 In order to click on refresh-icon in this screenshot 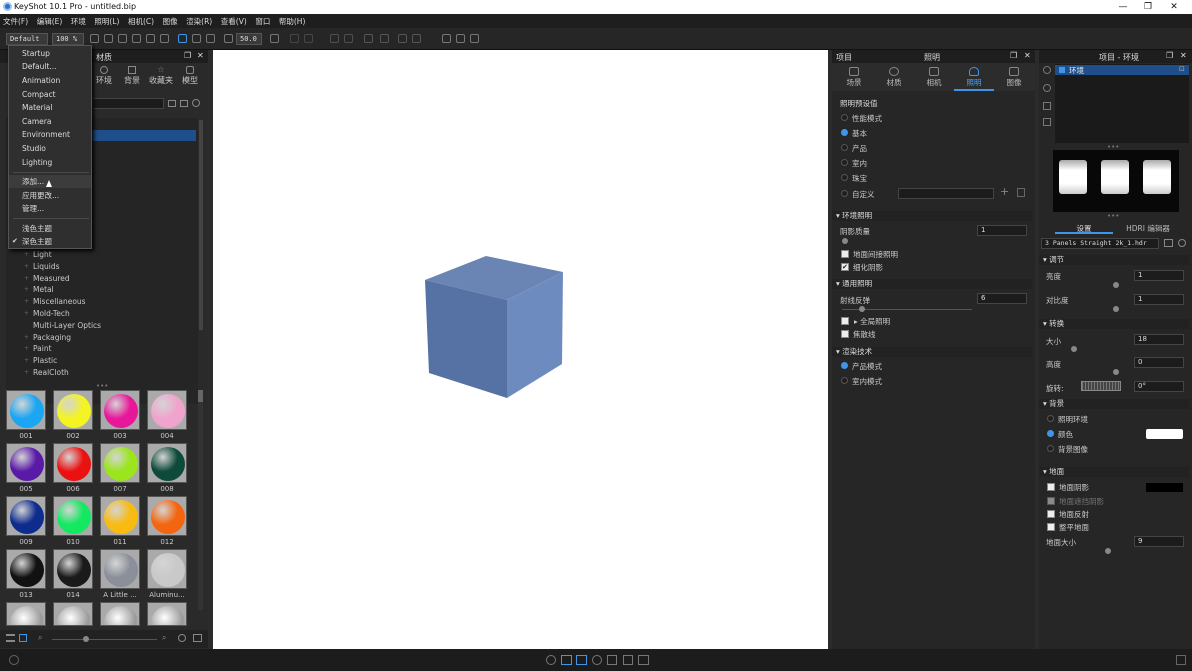, I will do `click(182, 38)`.